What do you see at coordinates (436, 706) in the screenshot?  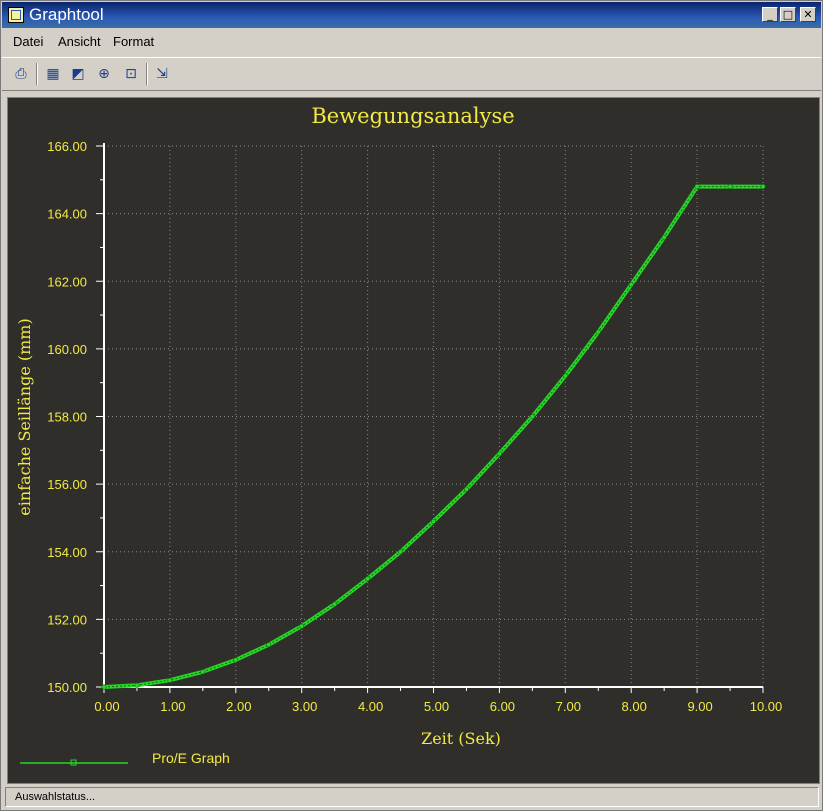 I see `x-tick-label: 5.00` at bounding box center [436, 706].